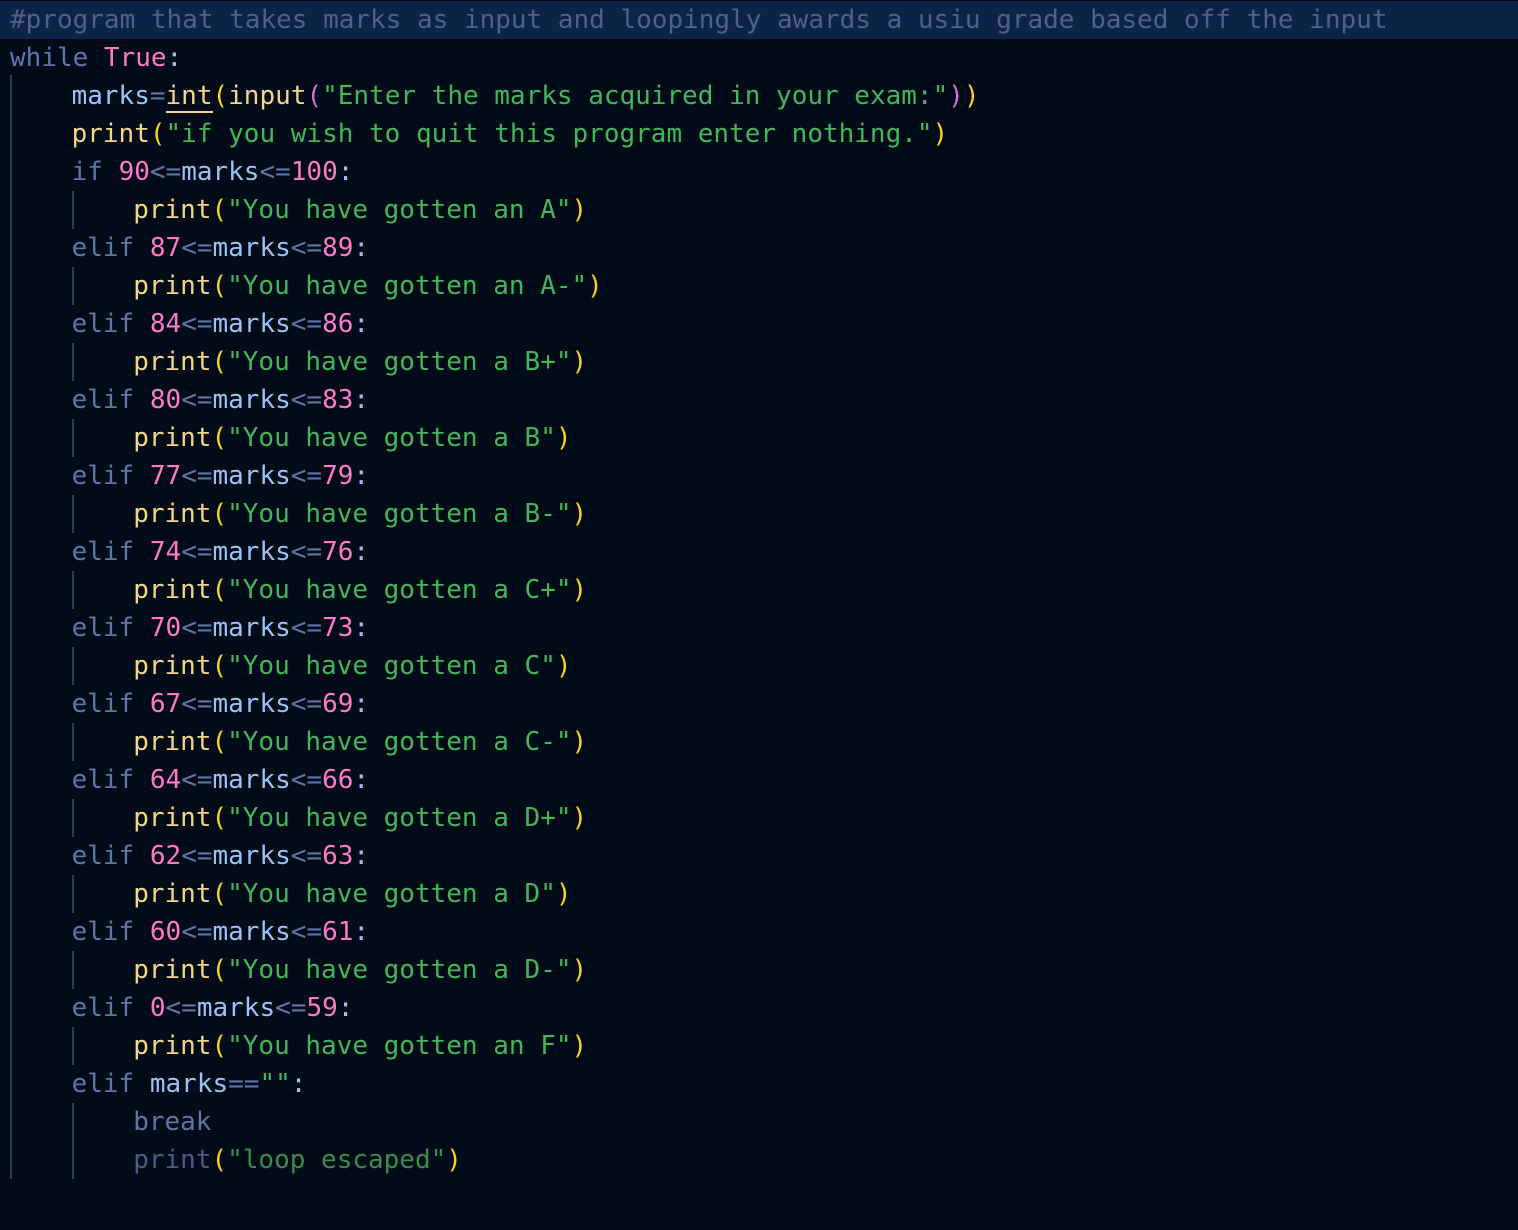  I want to click on code-line: elif 60<=marks<=61:, so click(184, 932).